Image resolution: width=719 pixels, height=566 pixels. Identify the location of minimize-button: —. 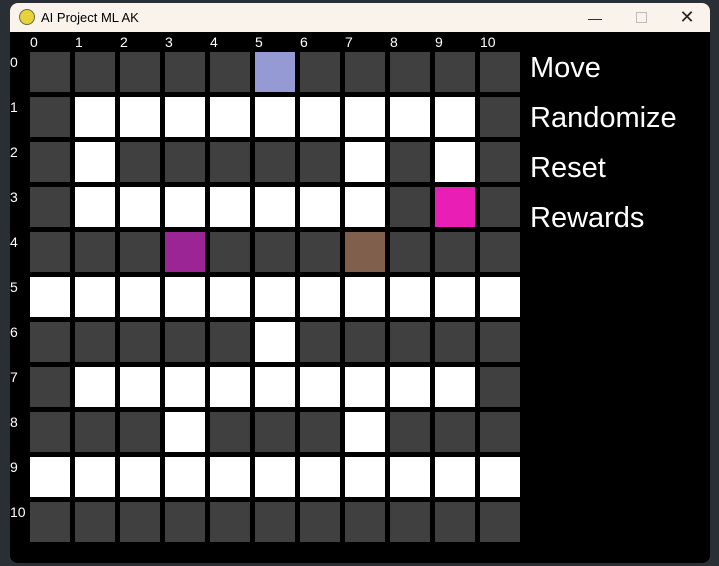
(595, 17).